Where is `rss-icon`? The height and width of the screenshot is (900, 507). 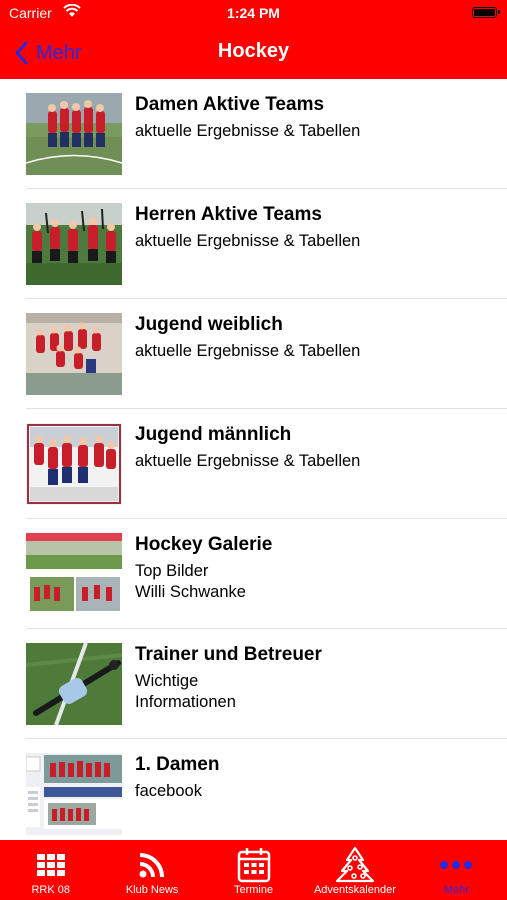
rss-icon is located at coordinates (152, 865).